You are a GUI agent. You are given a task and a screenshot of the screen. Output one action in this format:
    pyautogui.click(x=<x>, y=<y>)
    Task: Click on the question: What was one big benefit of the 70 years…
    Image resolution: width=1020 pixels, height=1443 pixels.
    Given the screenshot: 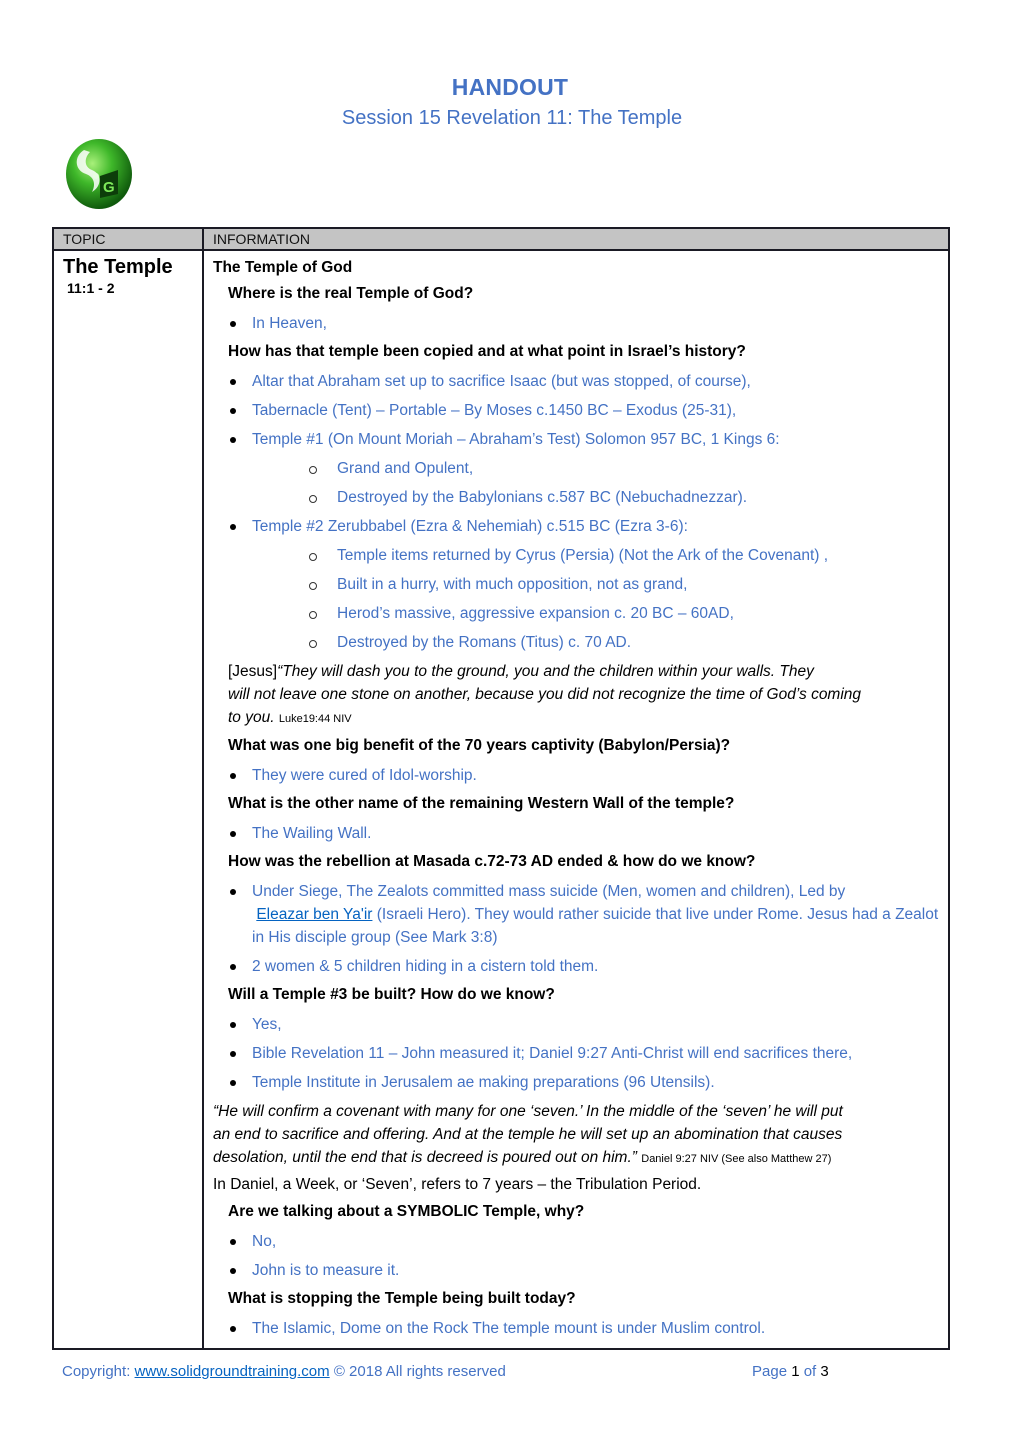 What is the action you would take?
    pyautogui.click(x=479, y=745)
    